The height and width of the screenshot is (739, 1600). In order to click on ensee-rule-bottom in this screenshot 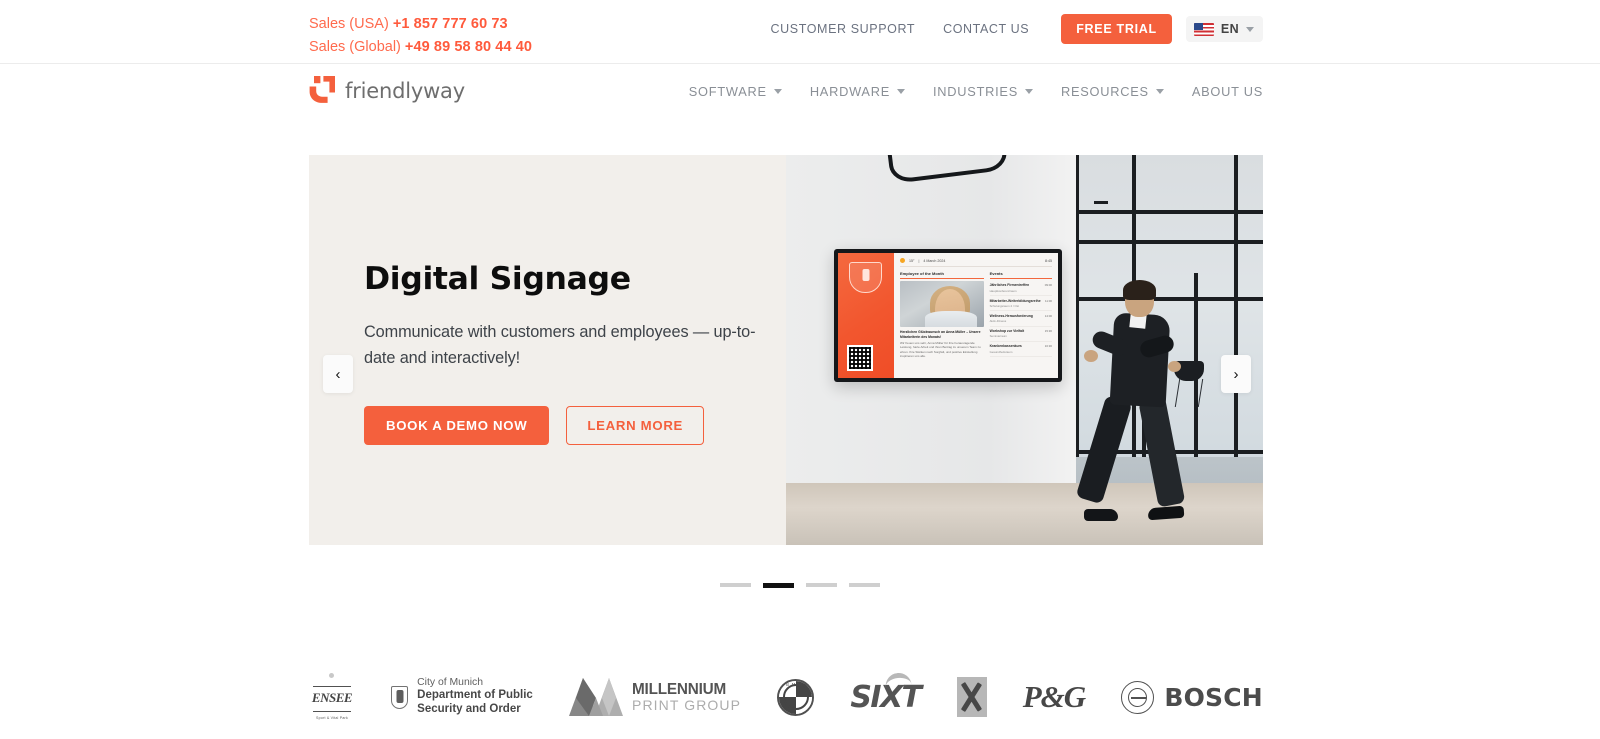, I will do `click(332, 711)`.